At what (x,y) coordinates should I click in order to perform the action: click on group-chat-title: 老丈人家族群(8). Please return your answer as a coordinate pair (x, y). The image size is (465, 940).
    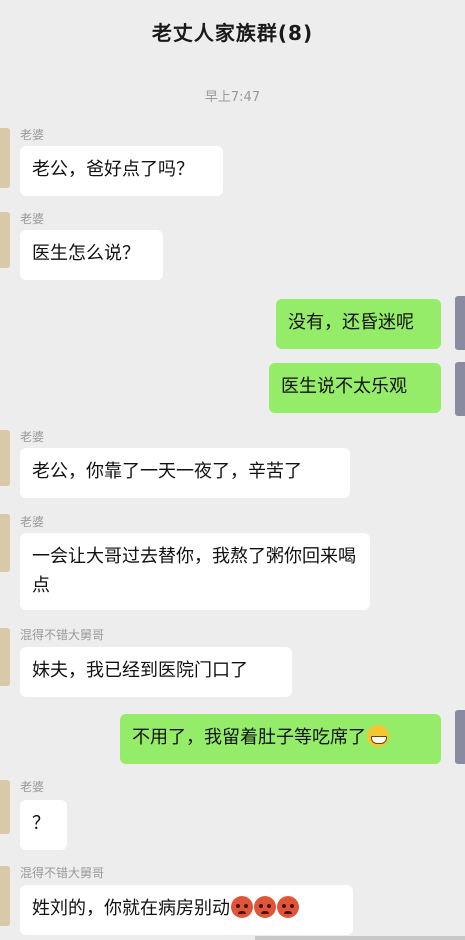
    Looking at the image, I should click on (232, 32).